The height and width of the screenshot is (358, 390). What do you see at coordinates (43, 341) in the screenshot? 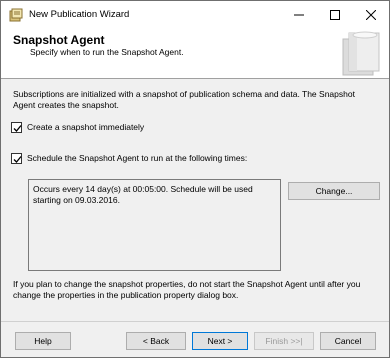
I see `help-button: Help` at bounding box center [43, 341].